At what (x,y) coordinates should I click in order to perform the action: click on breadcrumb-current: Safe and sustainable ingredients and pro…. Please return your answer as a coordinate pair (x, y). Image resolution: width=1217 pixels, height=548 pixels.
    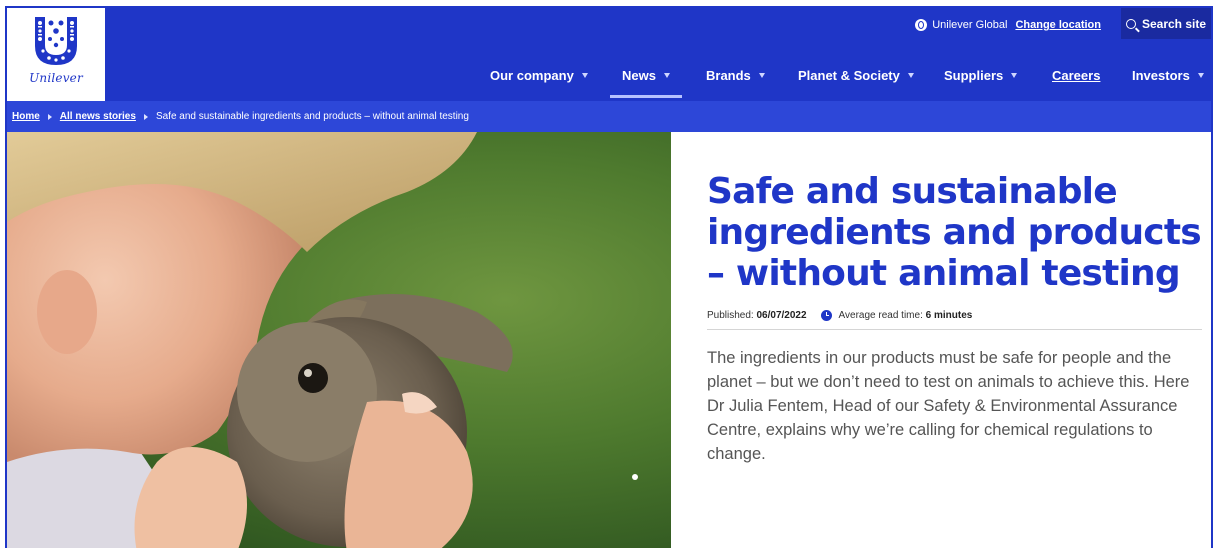
    Looking at the image, I should click on (312, 116).